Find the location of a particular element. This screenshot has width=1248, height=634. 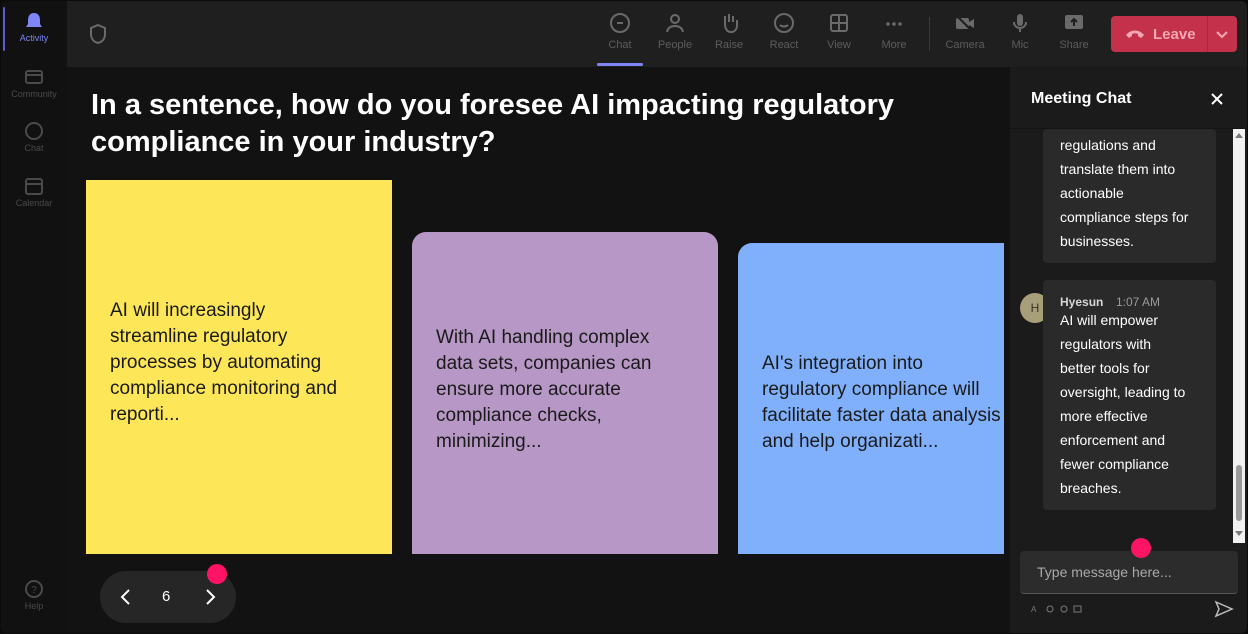

people-button-label: People is located at coordinates (675, 45).